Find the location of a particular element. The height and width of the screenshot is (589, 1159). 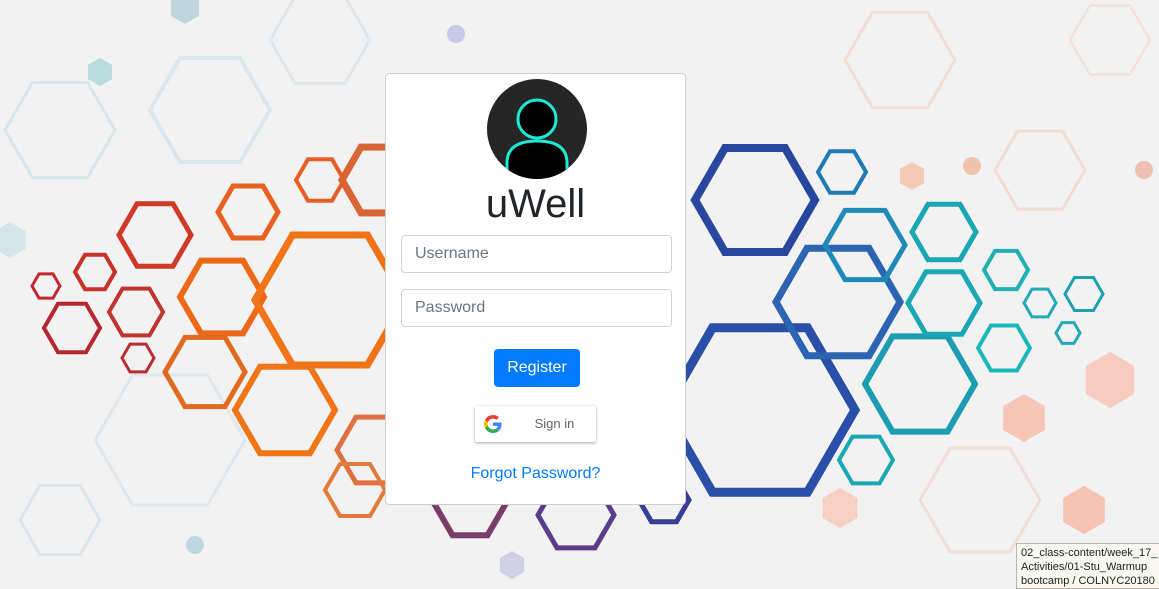

tooltip-line: 02_class-content/week_17_ is located at coordinates (1089, 553).